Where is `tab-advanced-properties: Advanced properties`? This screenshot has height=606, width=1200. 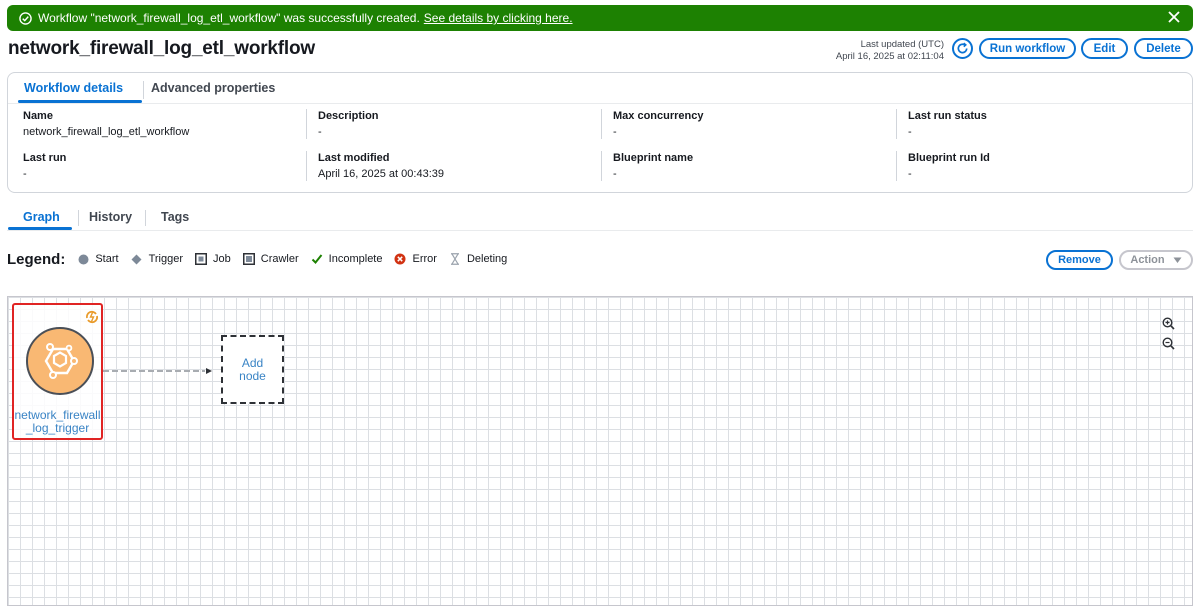
tab-advanced-properties: Advanced properties is located at coordinates (213, 88).